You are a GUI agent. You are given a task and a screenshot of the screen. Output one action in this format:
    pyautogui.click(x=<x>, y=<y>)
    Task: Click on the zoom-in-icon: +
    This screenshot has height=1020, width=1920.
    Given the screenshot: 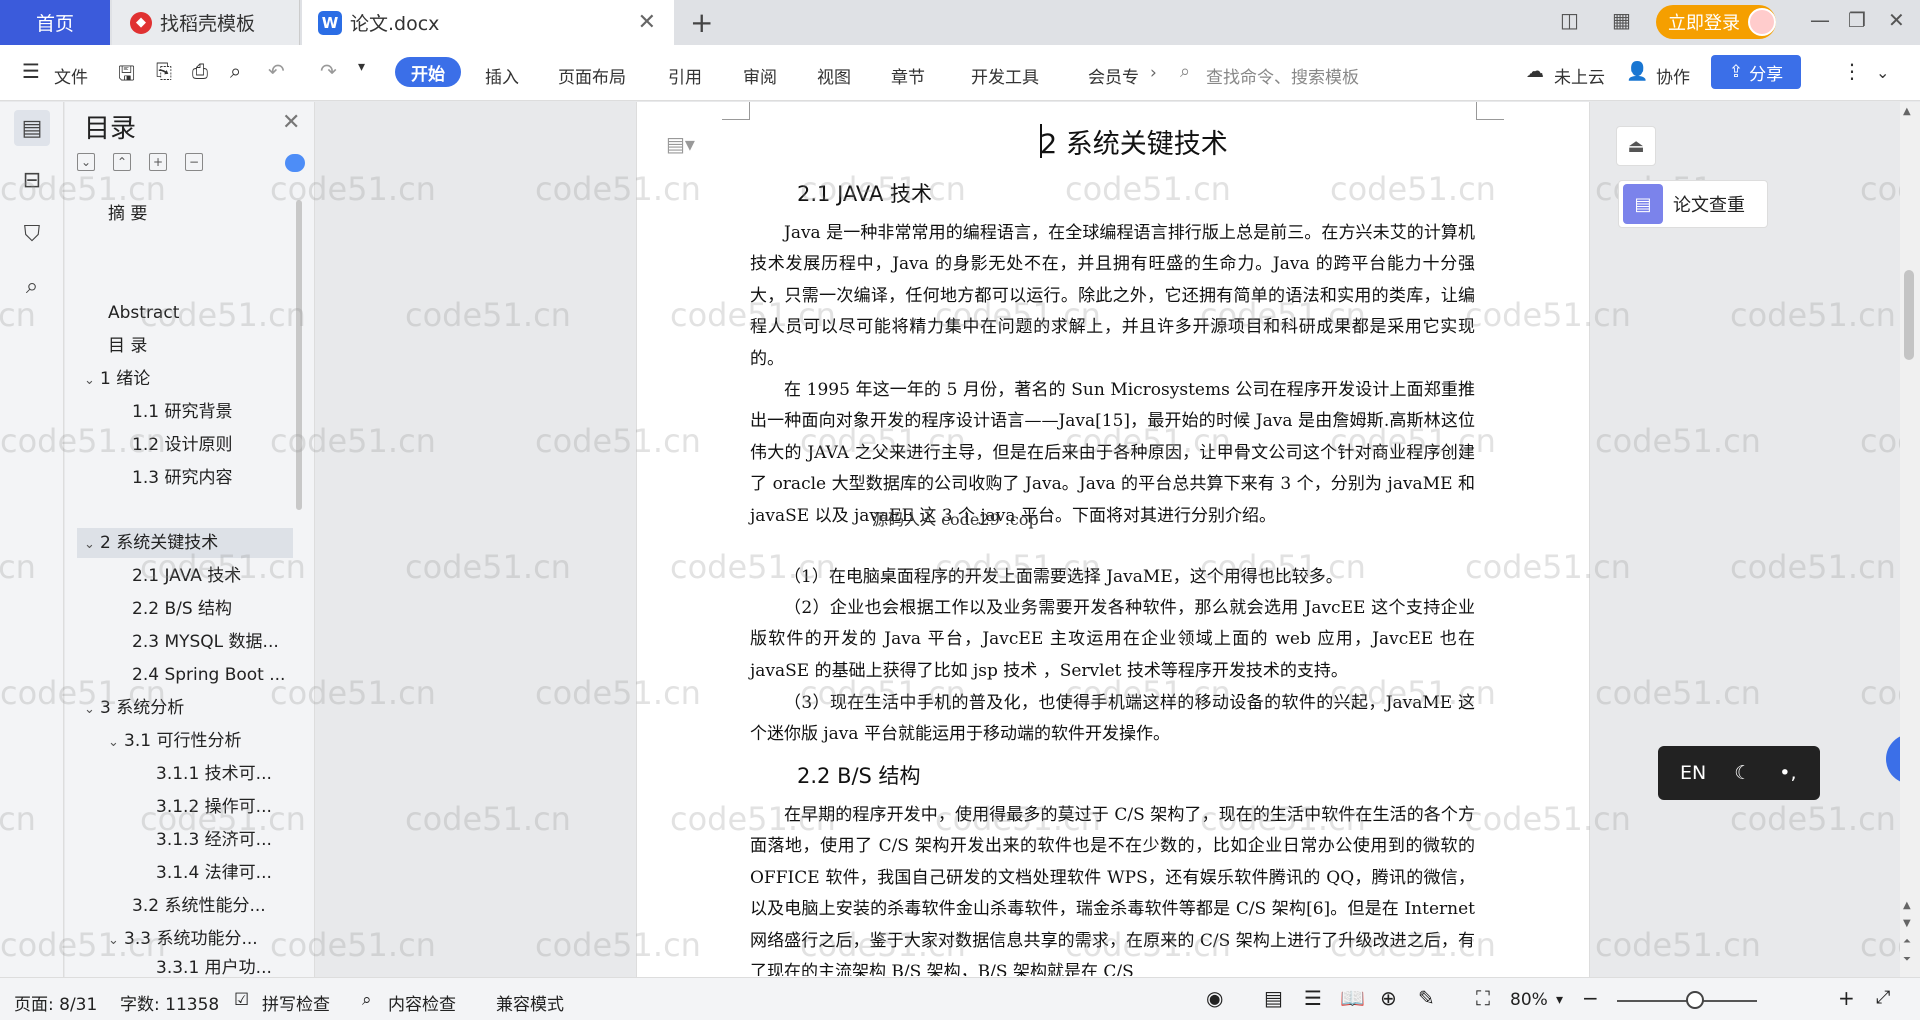 What is the action you would take?
    pyautogui.click(x=1846, y=998)
    